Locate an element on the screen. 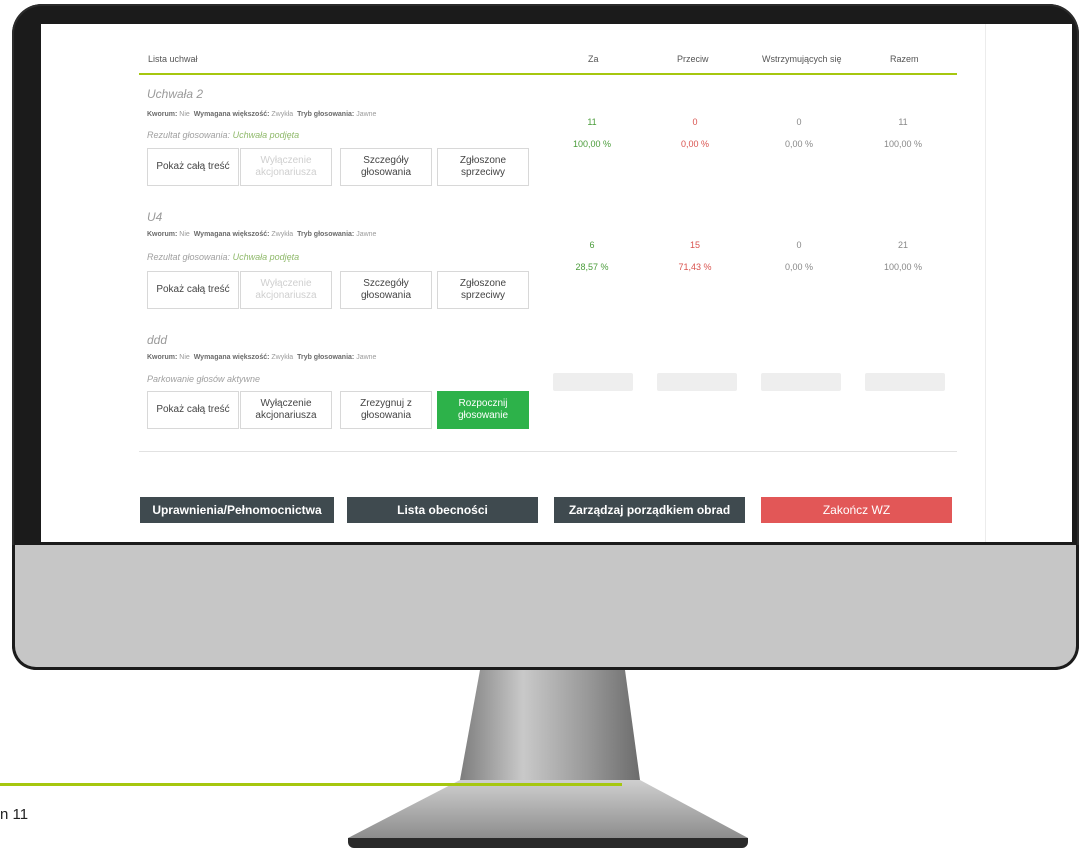  przeciw-count: 15 is located at coordinates (694, 245).